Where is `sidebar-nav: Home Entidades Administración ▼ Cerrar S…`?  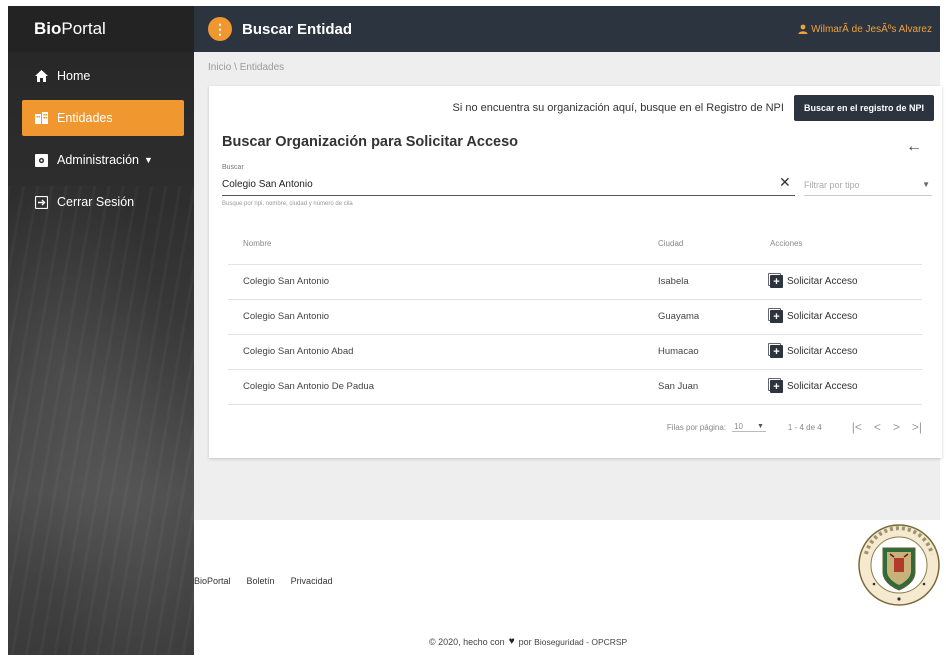
sidebar-nav: Home Entidades Administración ▼ Cerrar S… is located at coordinates (101, 139).